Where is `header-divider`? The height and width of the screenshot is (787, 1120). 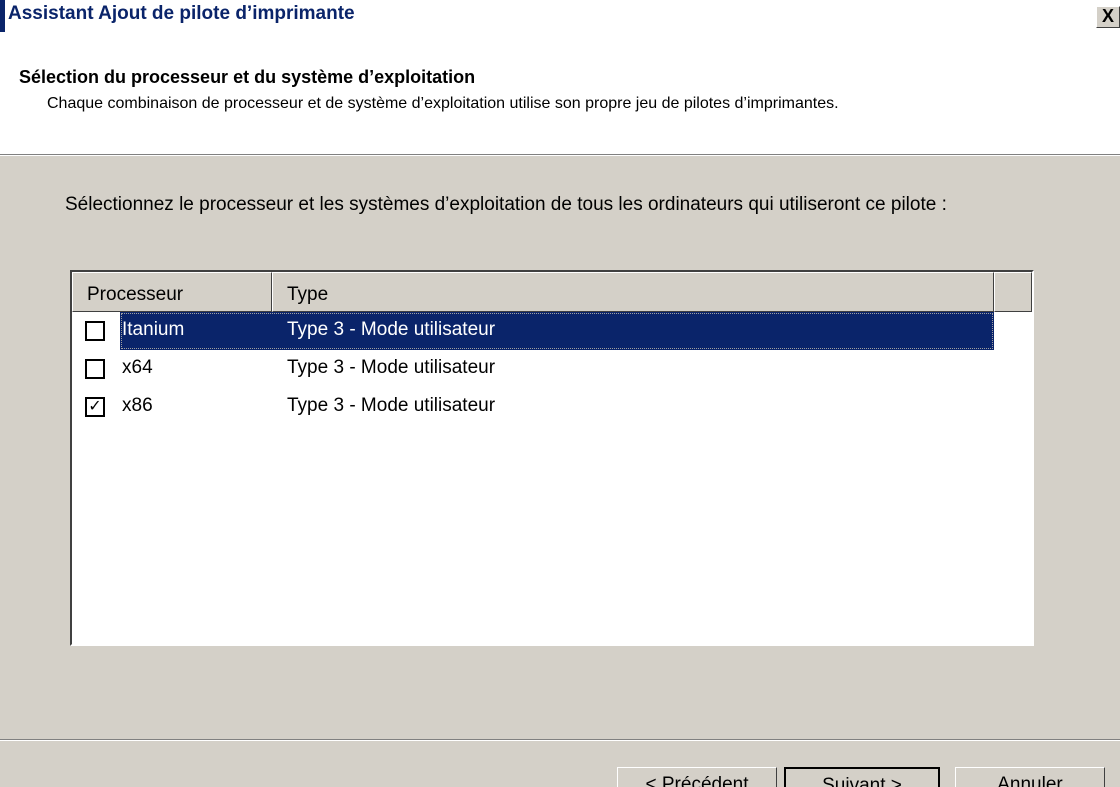
header-divider is located at coordinates (560, 155).